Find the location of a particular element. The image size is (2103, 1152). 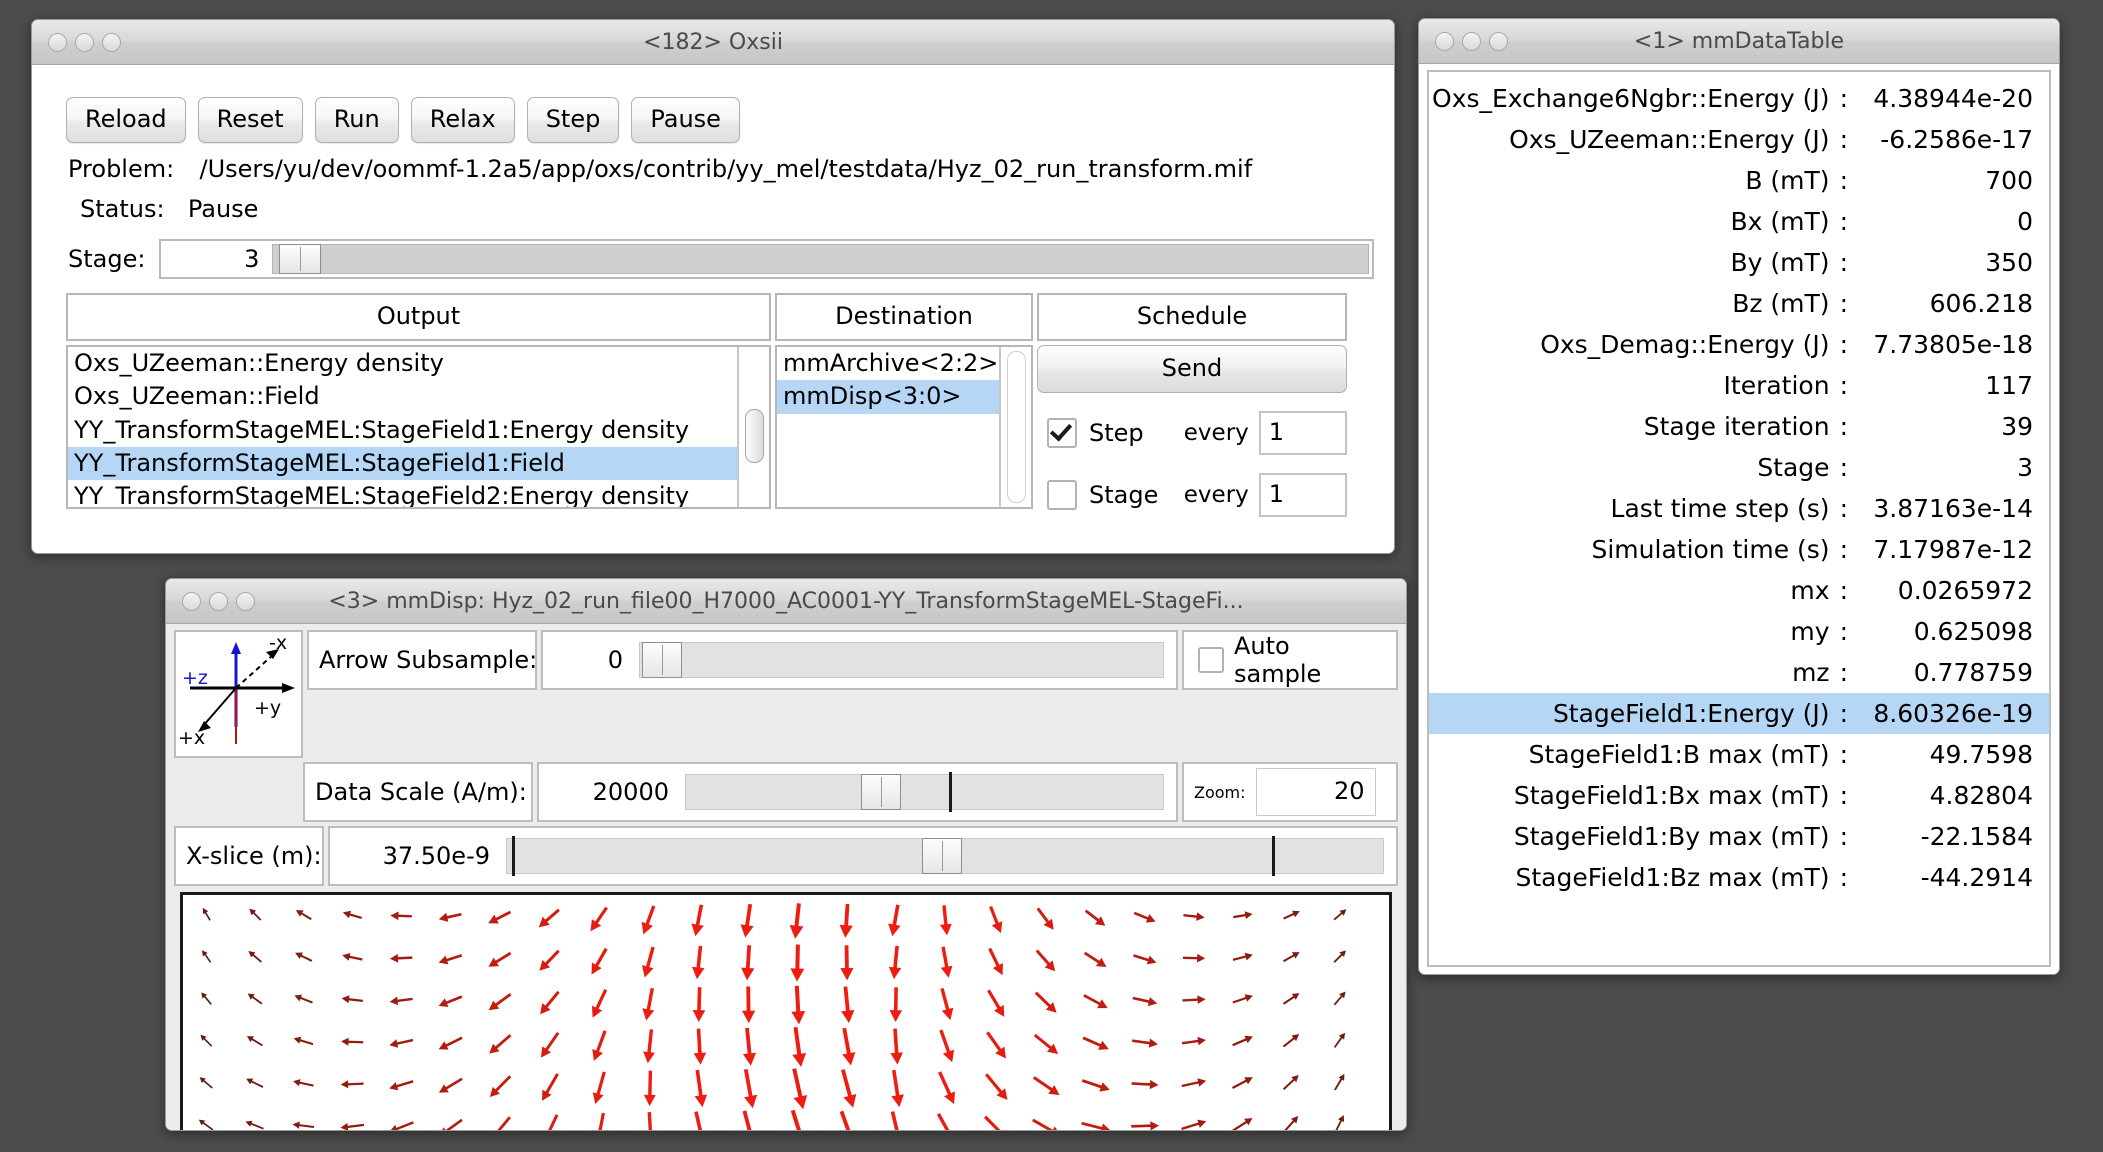

step-button: Step is located at coordinates (573, 120).